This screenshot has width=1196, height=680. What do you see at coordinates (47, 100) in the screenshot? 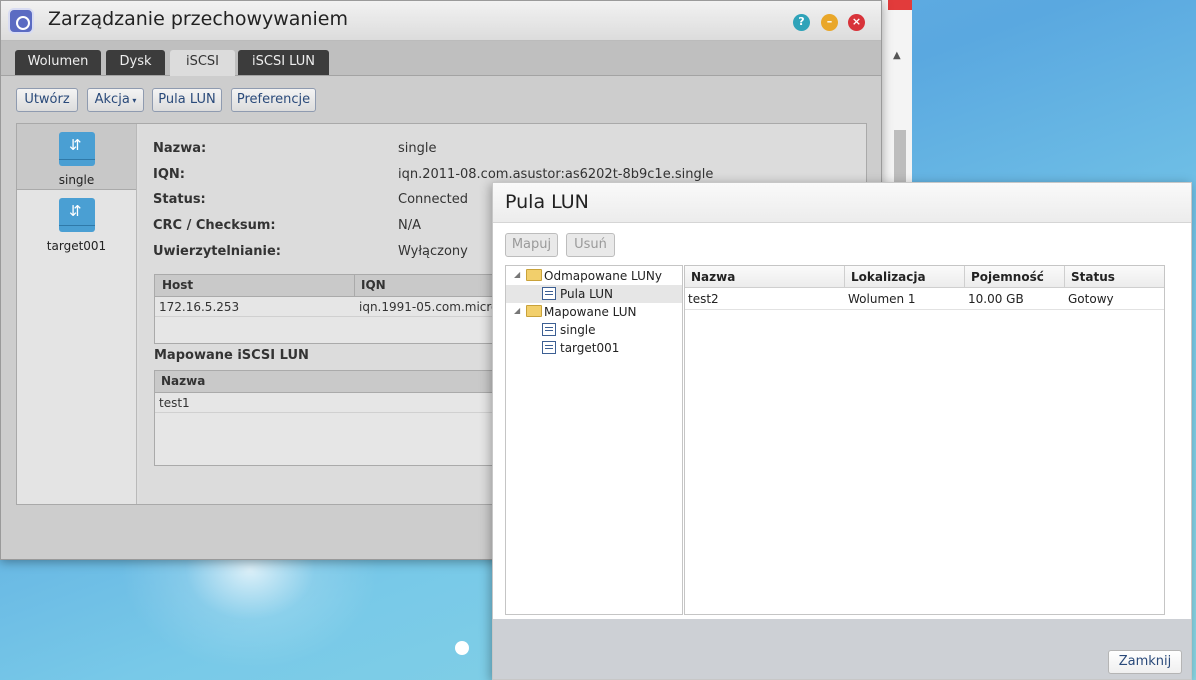
I see `create-button: Utwórz` at bounding box center [47, 100].